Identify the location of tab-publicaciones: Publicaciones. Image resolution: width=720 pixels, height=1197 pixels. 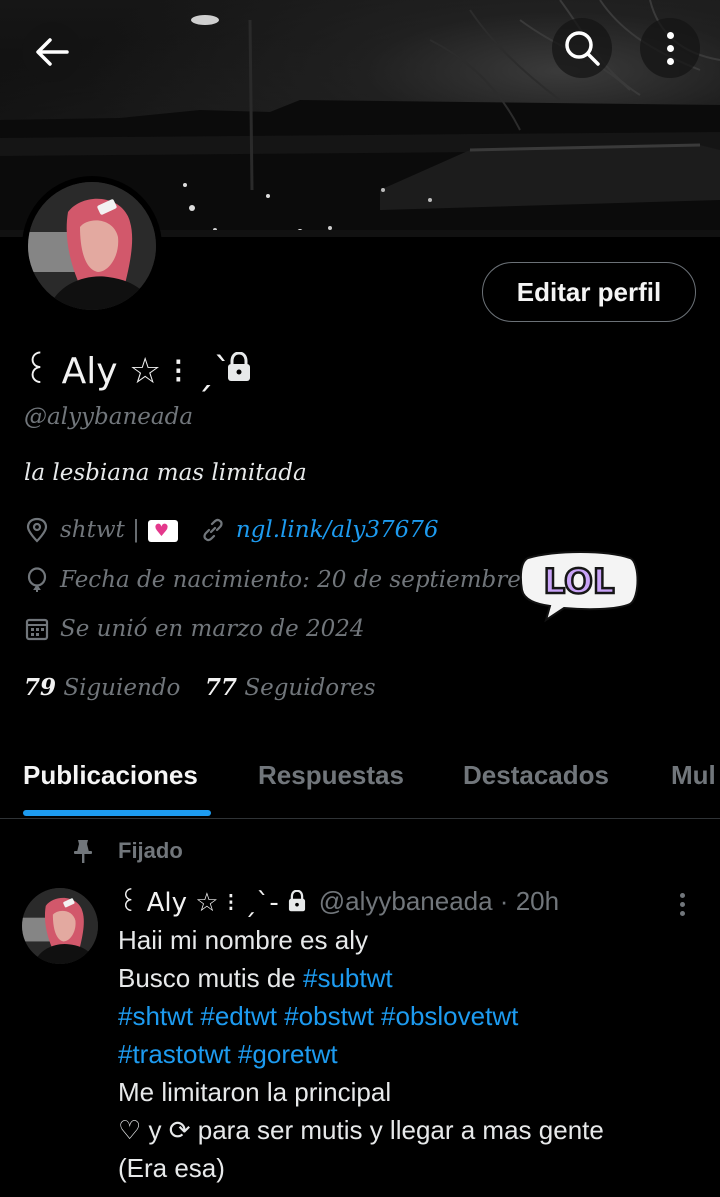
(110, 775).